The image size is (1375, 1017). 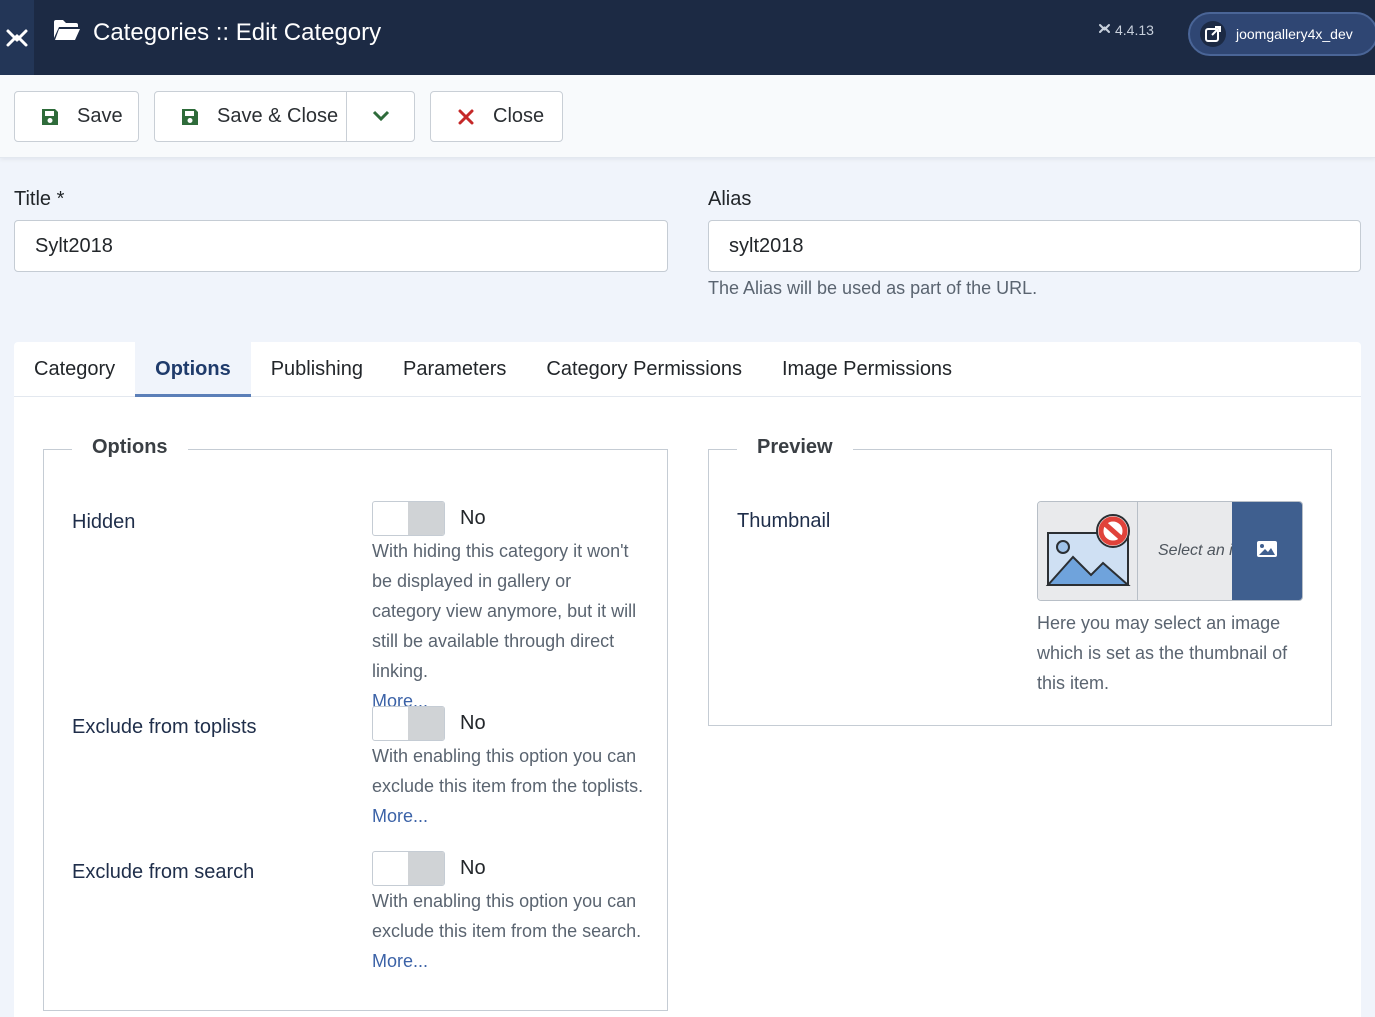 I want to click on thumbnail-media-field: Select an image, so click(x=1170, y=551).